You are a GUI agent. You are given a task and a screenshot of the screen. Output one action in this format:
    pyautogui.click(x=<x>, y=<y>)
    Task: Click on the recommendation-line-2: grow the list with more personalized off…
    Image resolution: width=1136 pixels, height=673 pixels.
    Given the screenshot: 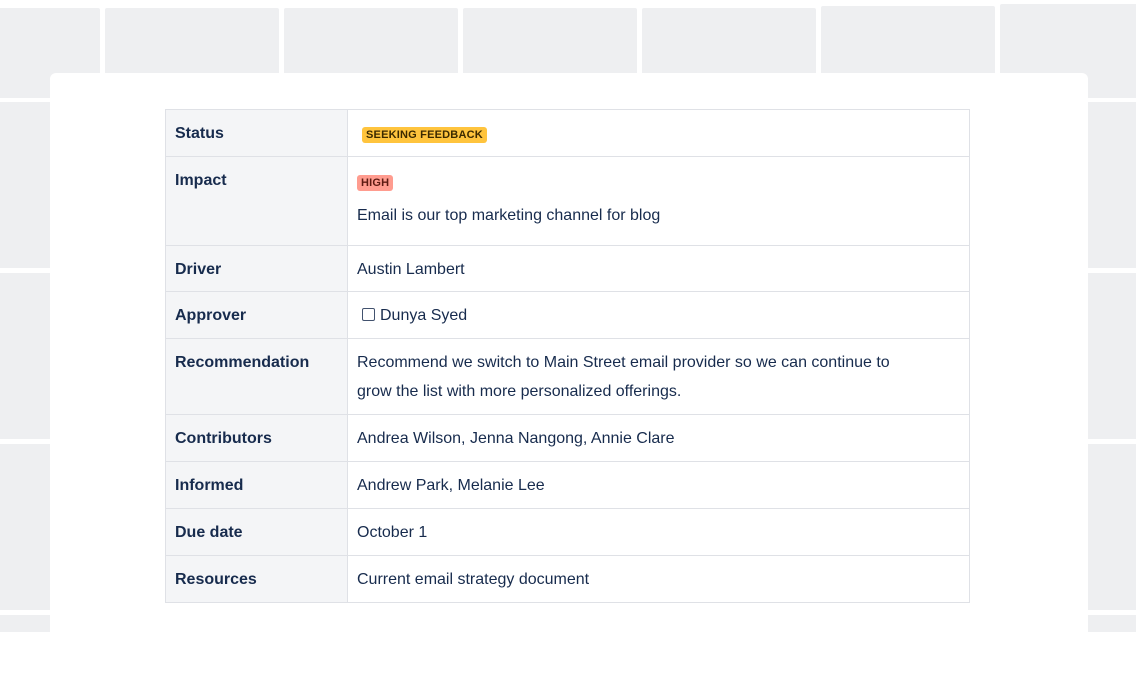 What is the action you would take?
    pyautogui.click(x=519, y=391)
    